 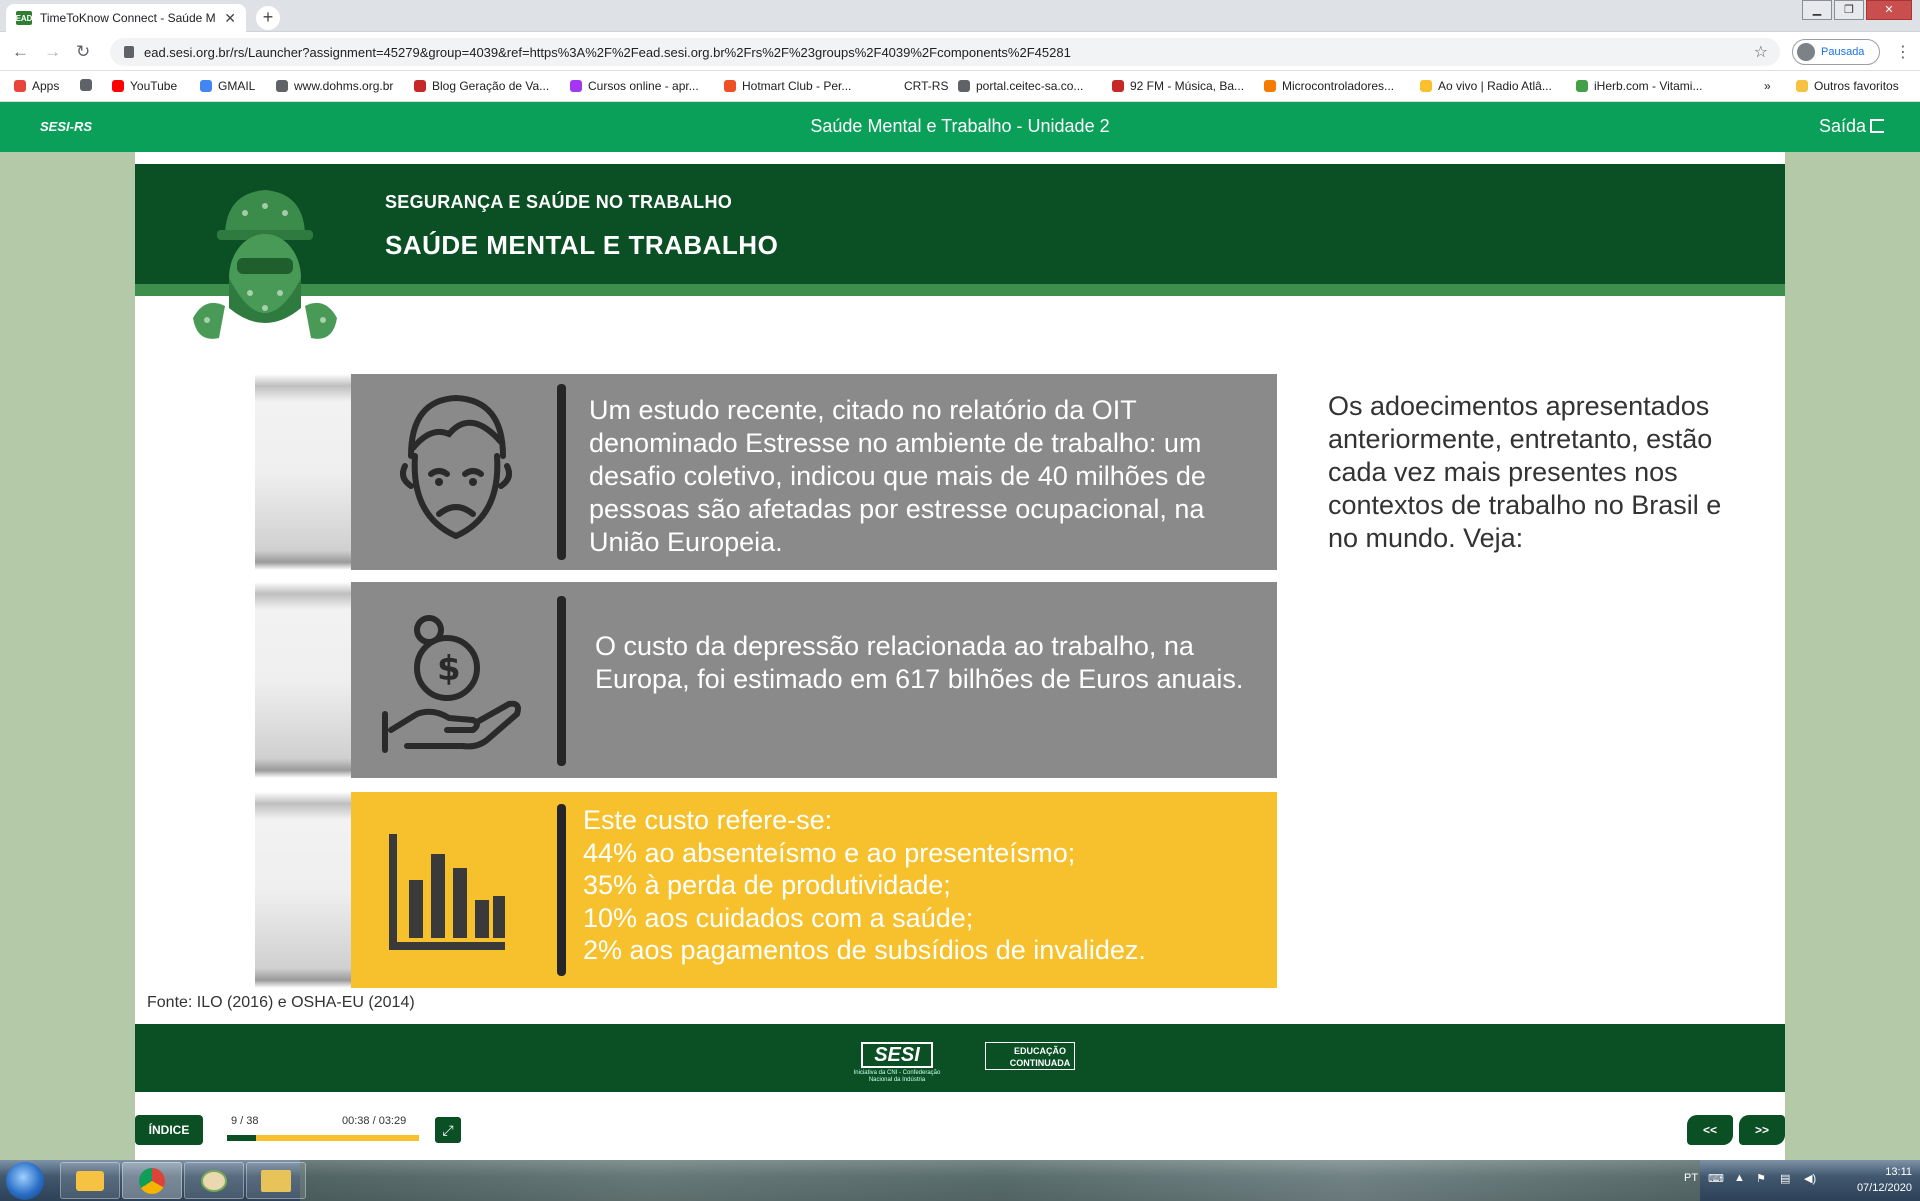 What do you see at coordinates (1582, 86) in the screenshot?
I see `iherb-icon` at bounding box center [1582, 86].